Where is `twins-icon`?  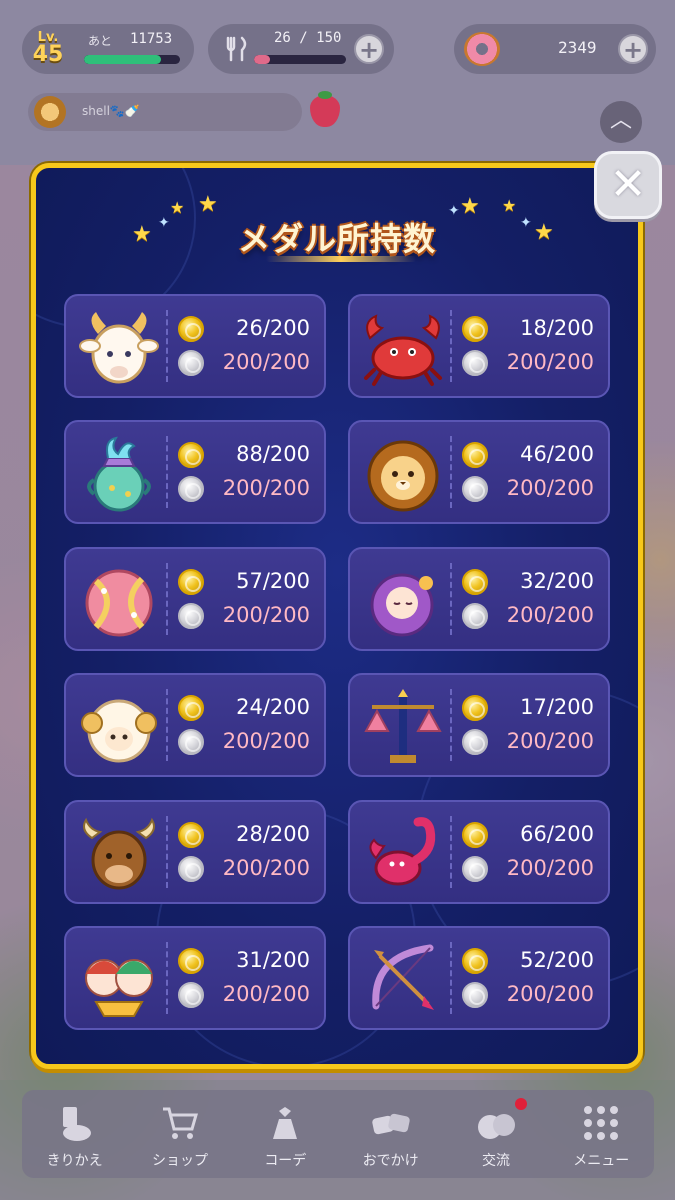 twins-icon is located at coordinates (119, 988).